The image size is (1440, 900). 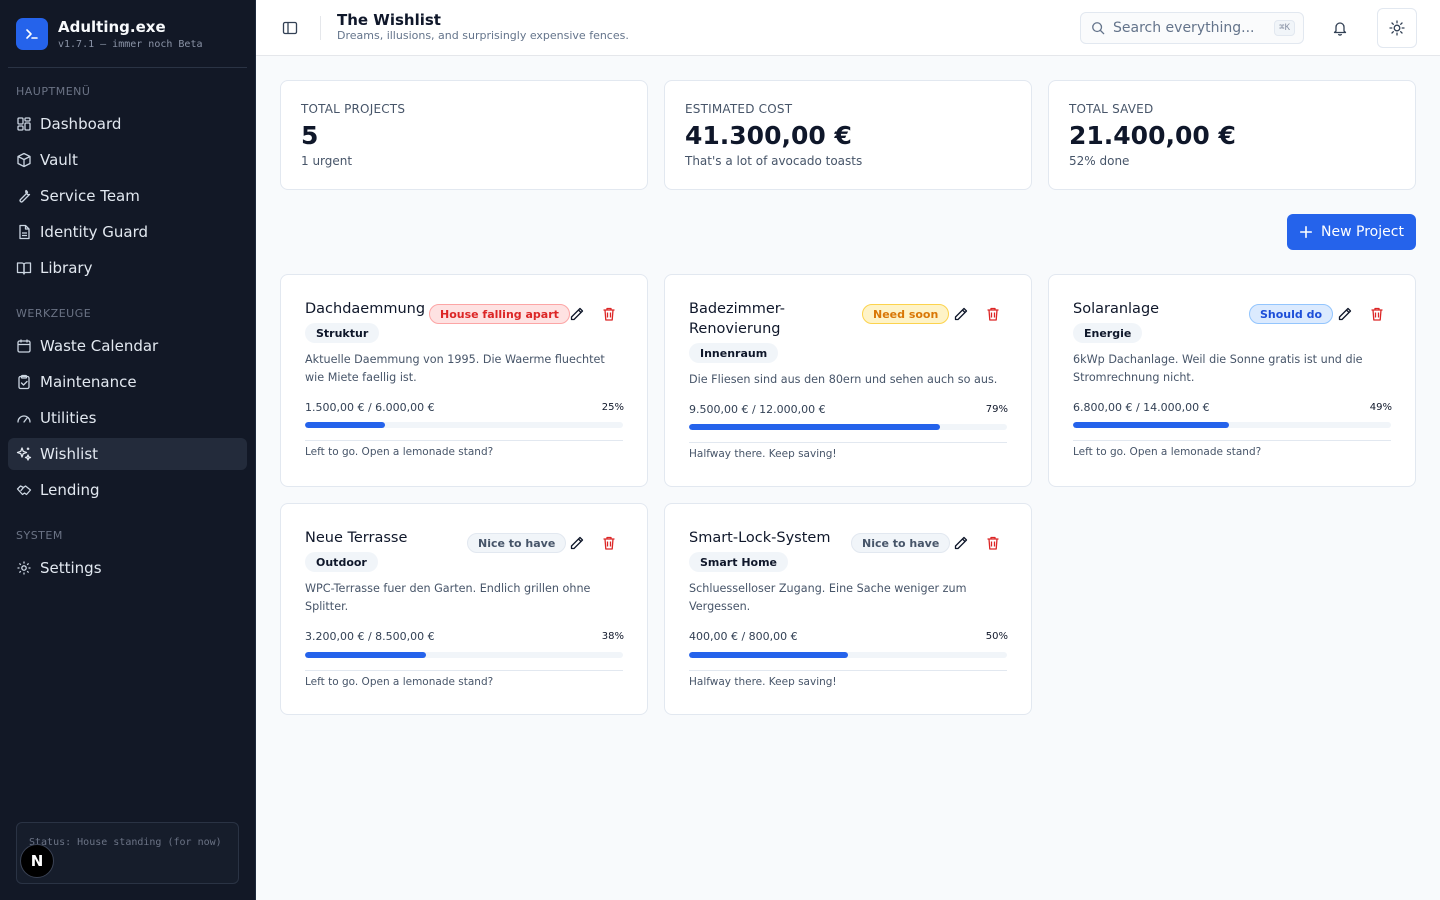 What do you see at coordinates (127, 490) in the screenshot?
I see `sidebar-item-lending: Lending` at bounding box center [127, 490].